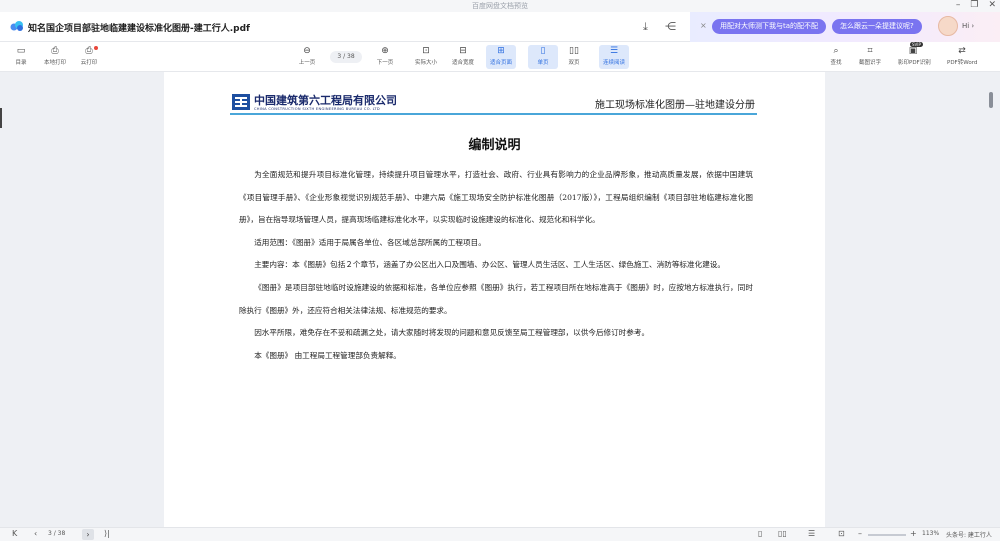  What do you see at coordinates (614, 51) in the screenshot?
I see `continuous-icon: ☰` at bounding box center [614, 51].